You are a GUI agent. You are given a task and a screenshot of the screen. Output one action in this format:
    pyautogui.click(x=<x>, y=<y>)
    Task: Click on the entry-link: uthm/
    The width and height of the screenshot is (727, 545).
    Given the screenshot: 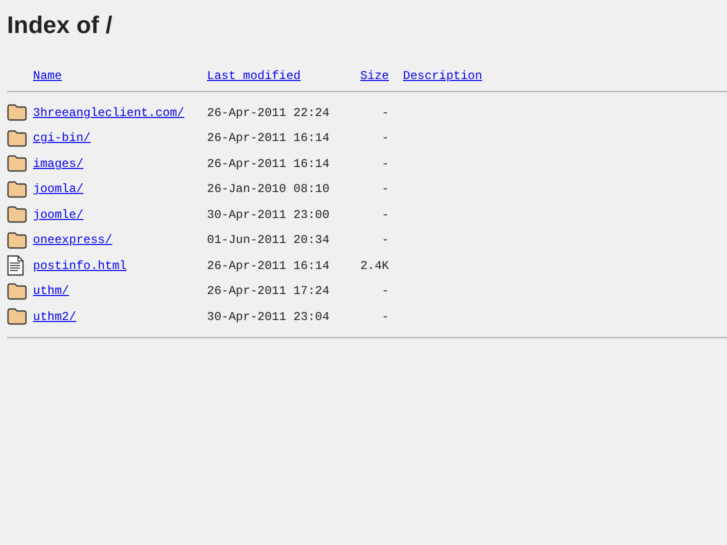 What is the action you would take?
    pyautogui.click(x=51, y=291)
    